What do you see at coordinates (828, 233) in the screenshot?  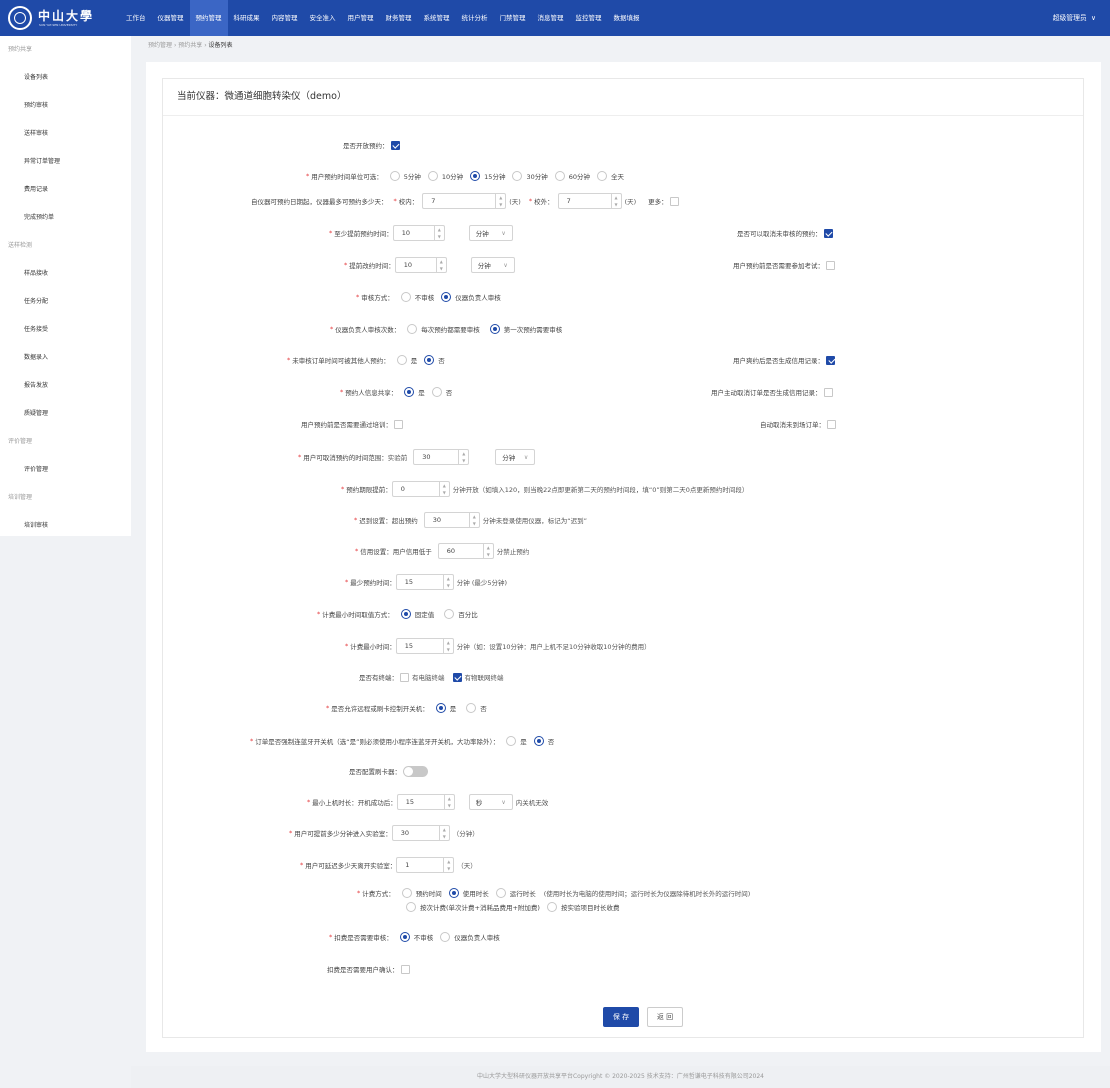 I see `cancel-unreviewed-checkbox` at bounding box center [828, 233].